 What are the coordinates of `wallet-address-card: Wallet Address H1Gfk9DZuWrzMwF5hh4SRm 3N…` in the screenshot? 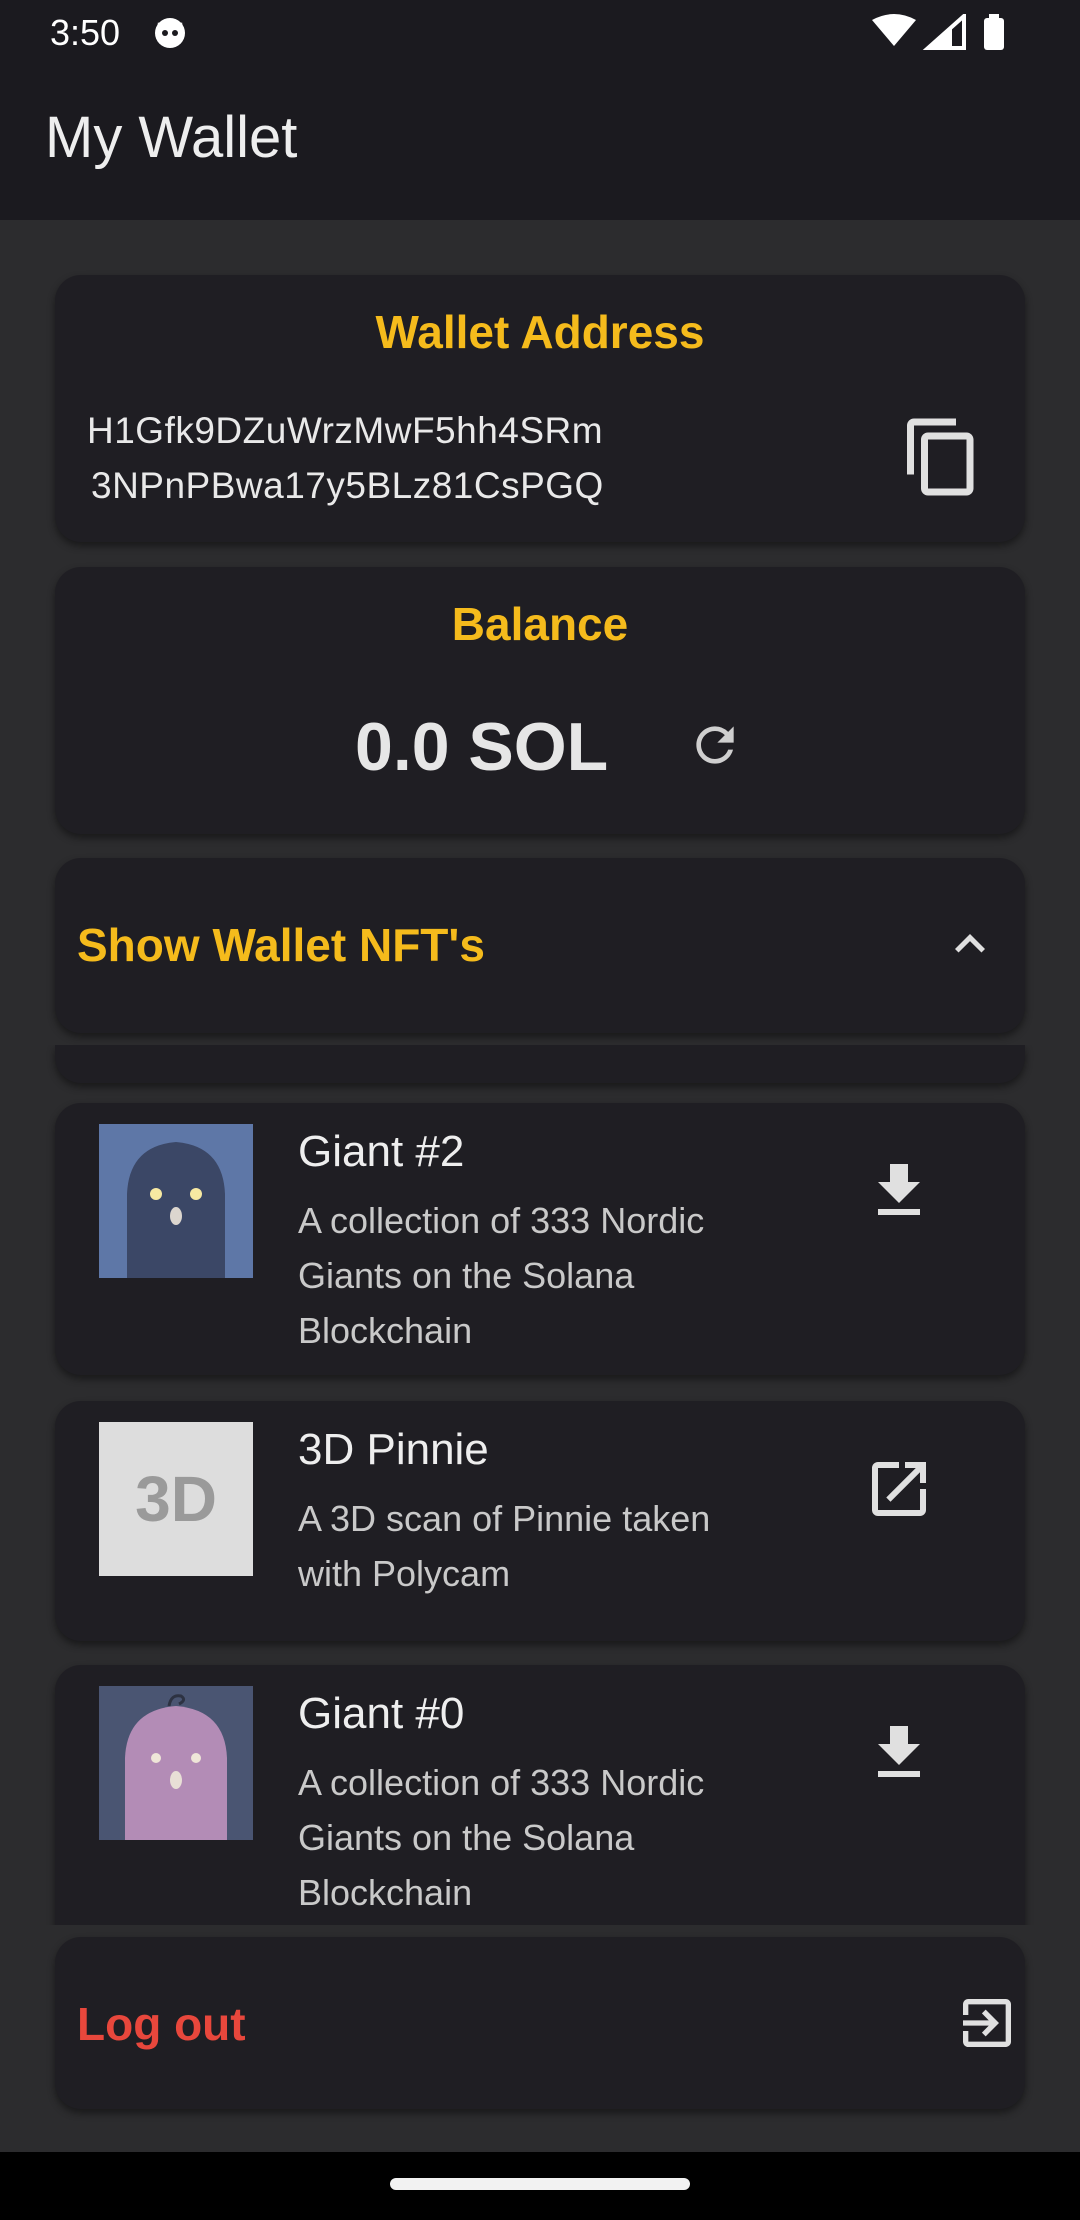 It's located at (540, 408).